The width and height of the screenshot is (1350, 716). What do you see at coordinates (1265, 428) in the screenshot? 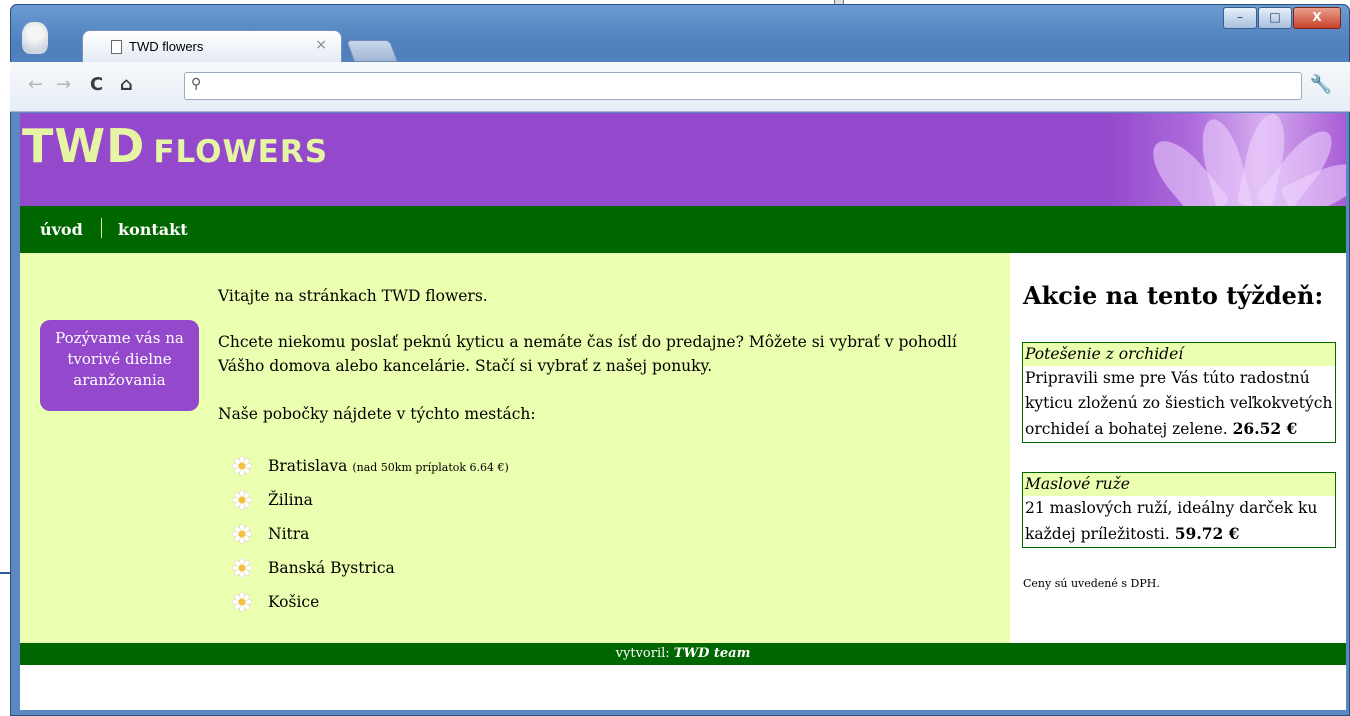
I see `offer-price: 26.52 €` at bounding box center [1265, 428].